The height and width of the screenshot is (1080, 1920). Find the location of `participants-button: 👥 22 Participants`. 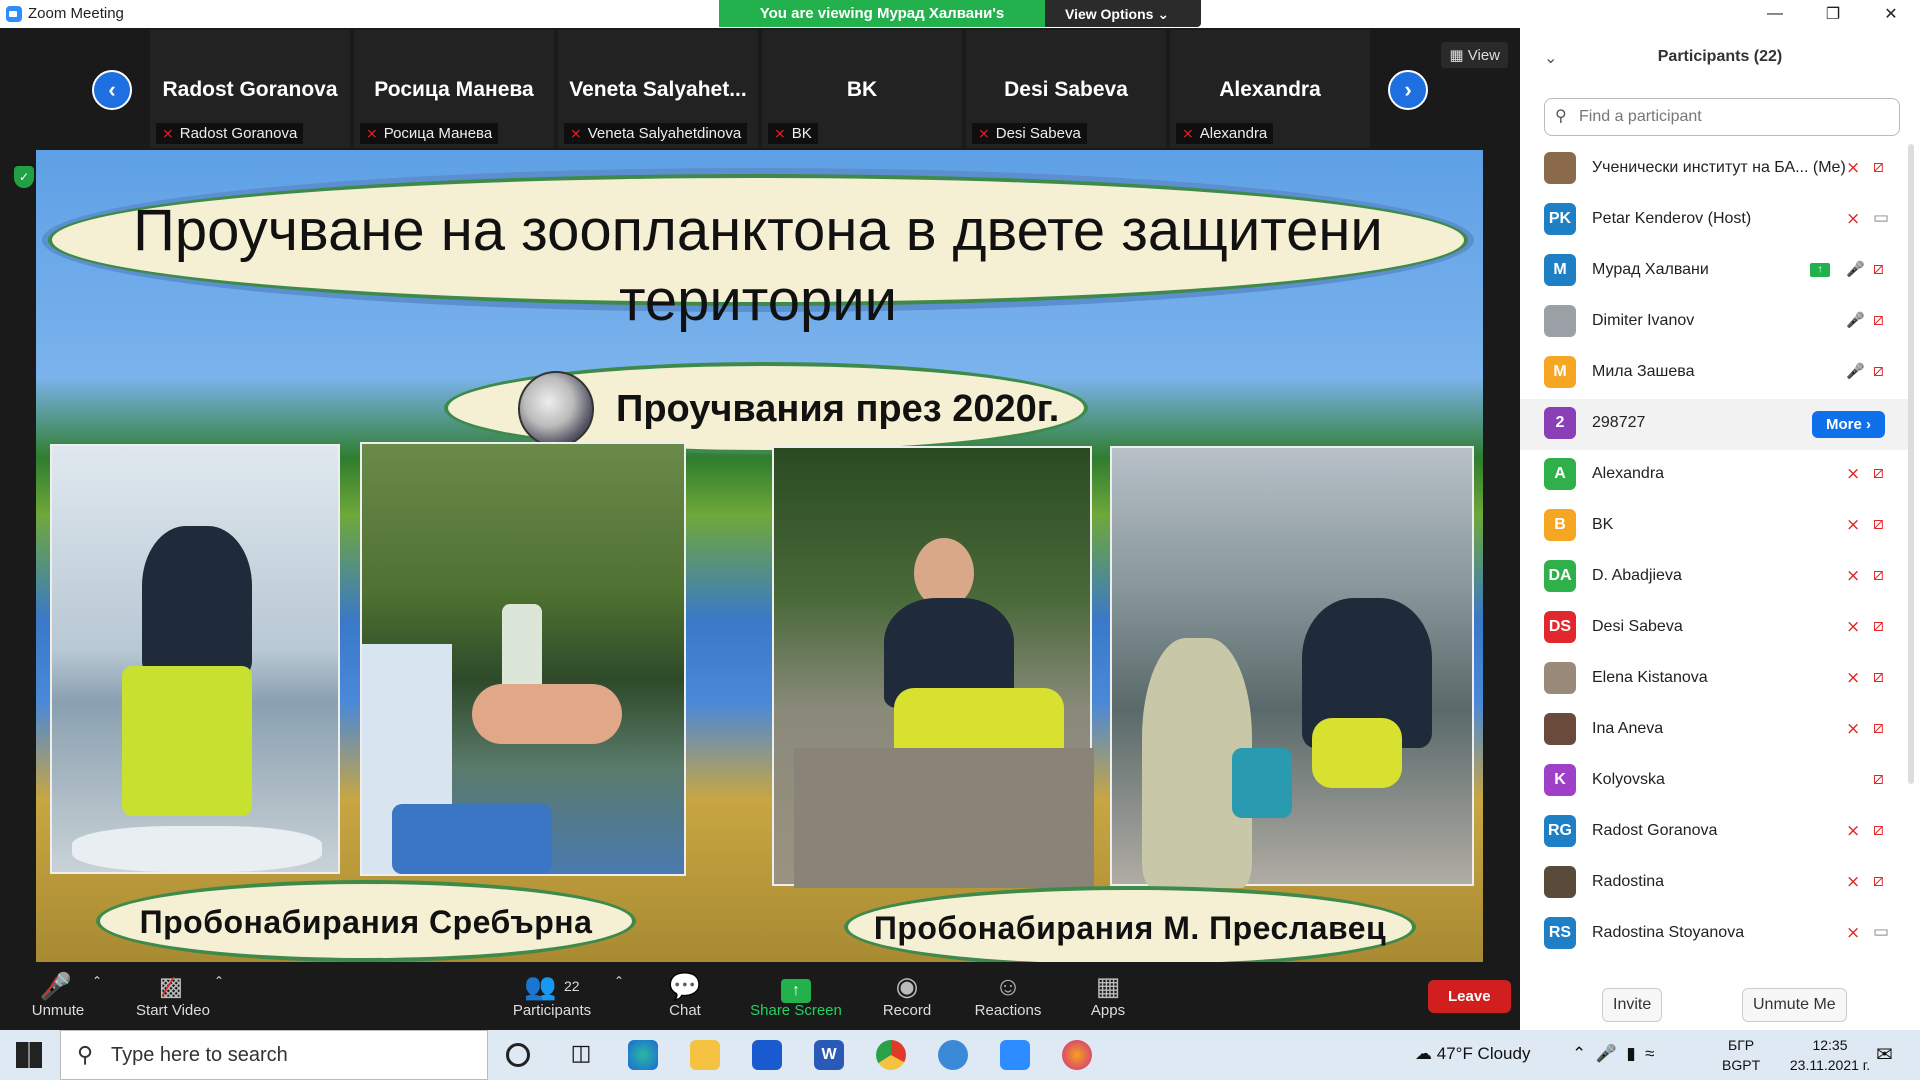

participants-button: 👥 22 Participants is located at coordinates (552, 994).